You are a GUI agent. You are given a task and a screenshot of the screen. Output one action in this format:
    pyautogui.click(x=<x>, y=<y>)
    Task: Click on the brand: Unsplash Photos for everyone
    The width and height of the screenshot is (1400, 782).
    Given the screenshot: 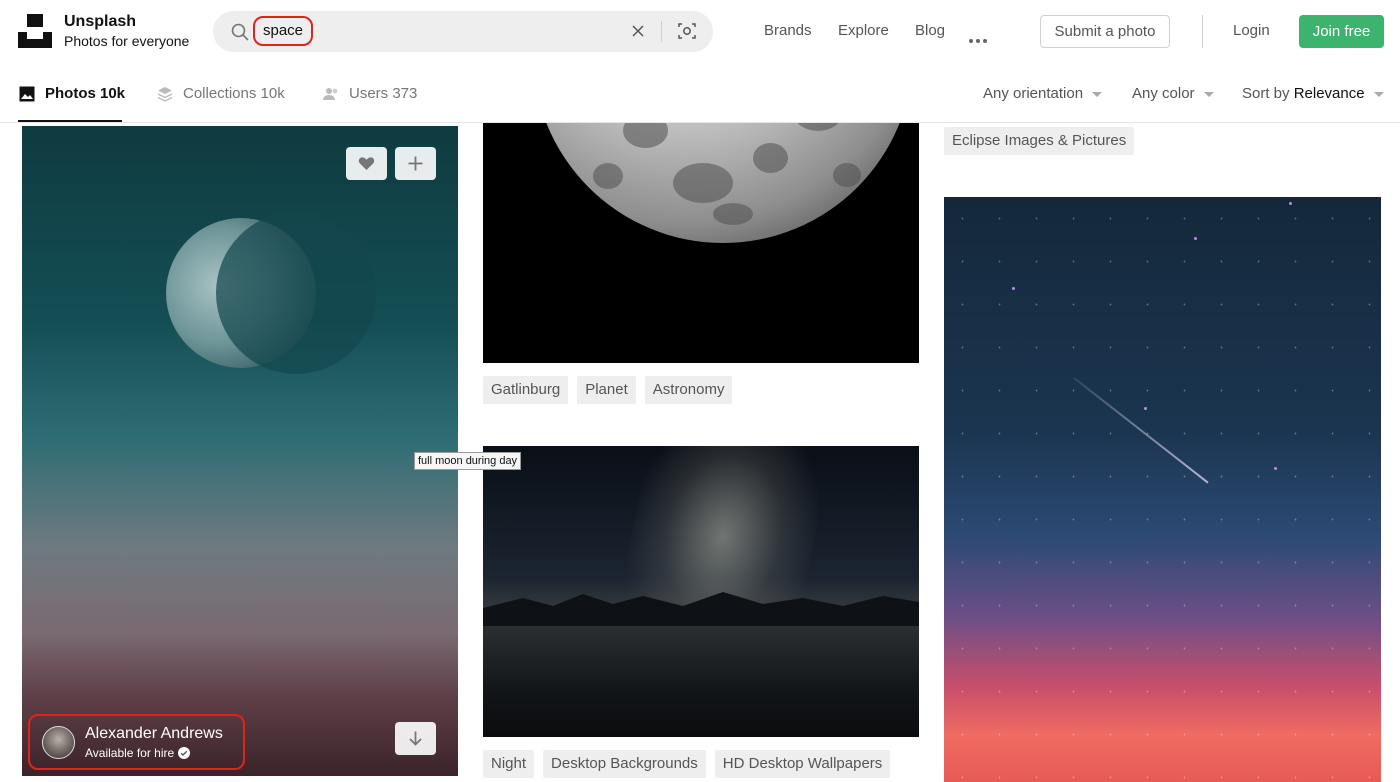 What is the action you would take?
    pyautogui.click(x=126, y=31)
    